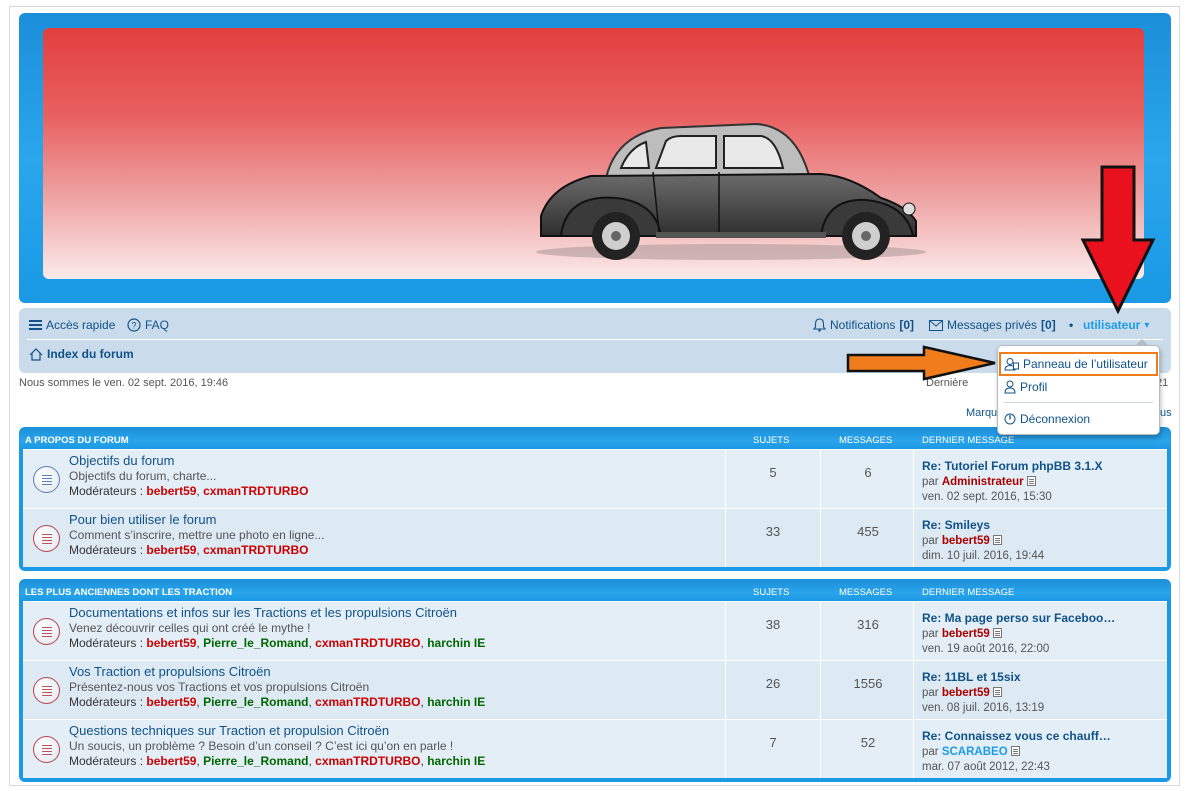 The image size is (1187, 791). Describe the element at coordinates (921, 363) in the screenshot. I see `orange-arrow-annotation` at that location.